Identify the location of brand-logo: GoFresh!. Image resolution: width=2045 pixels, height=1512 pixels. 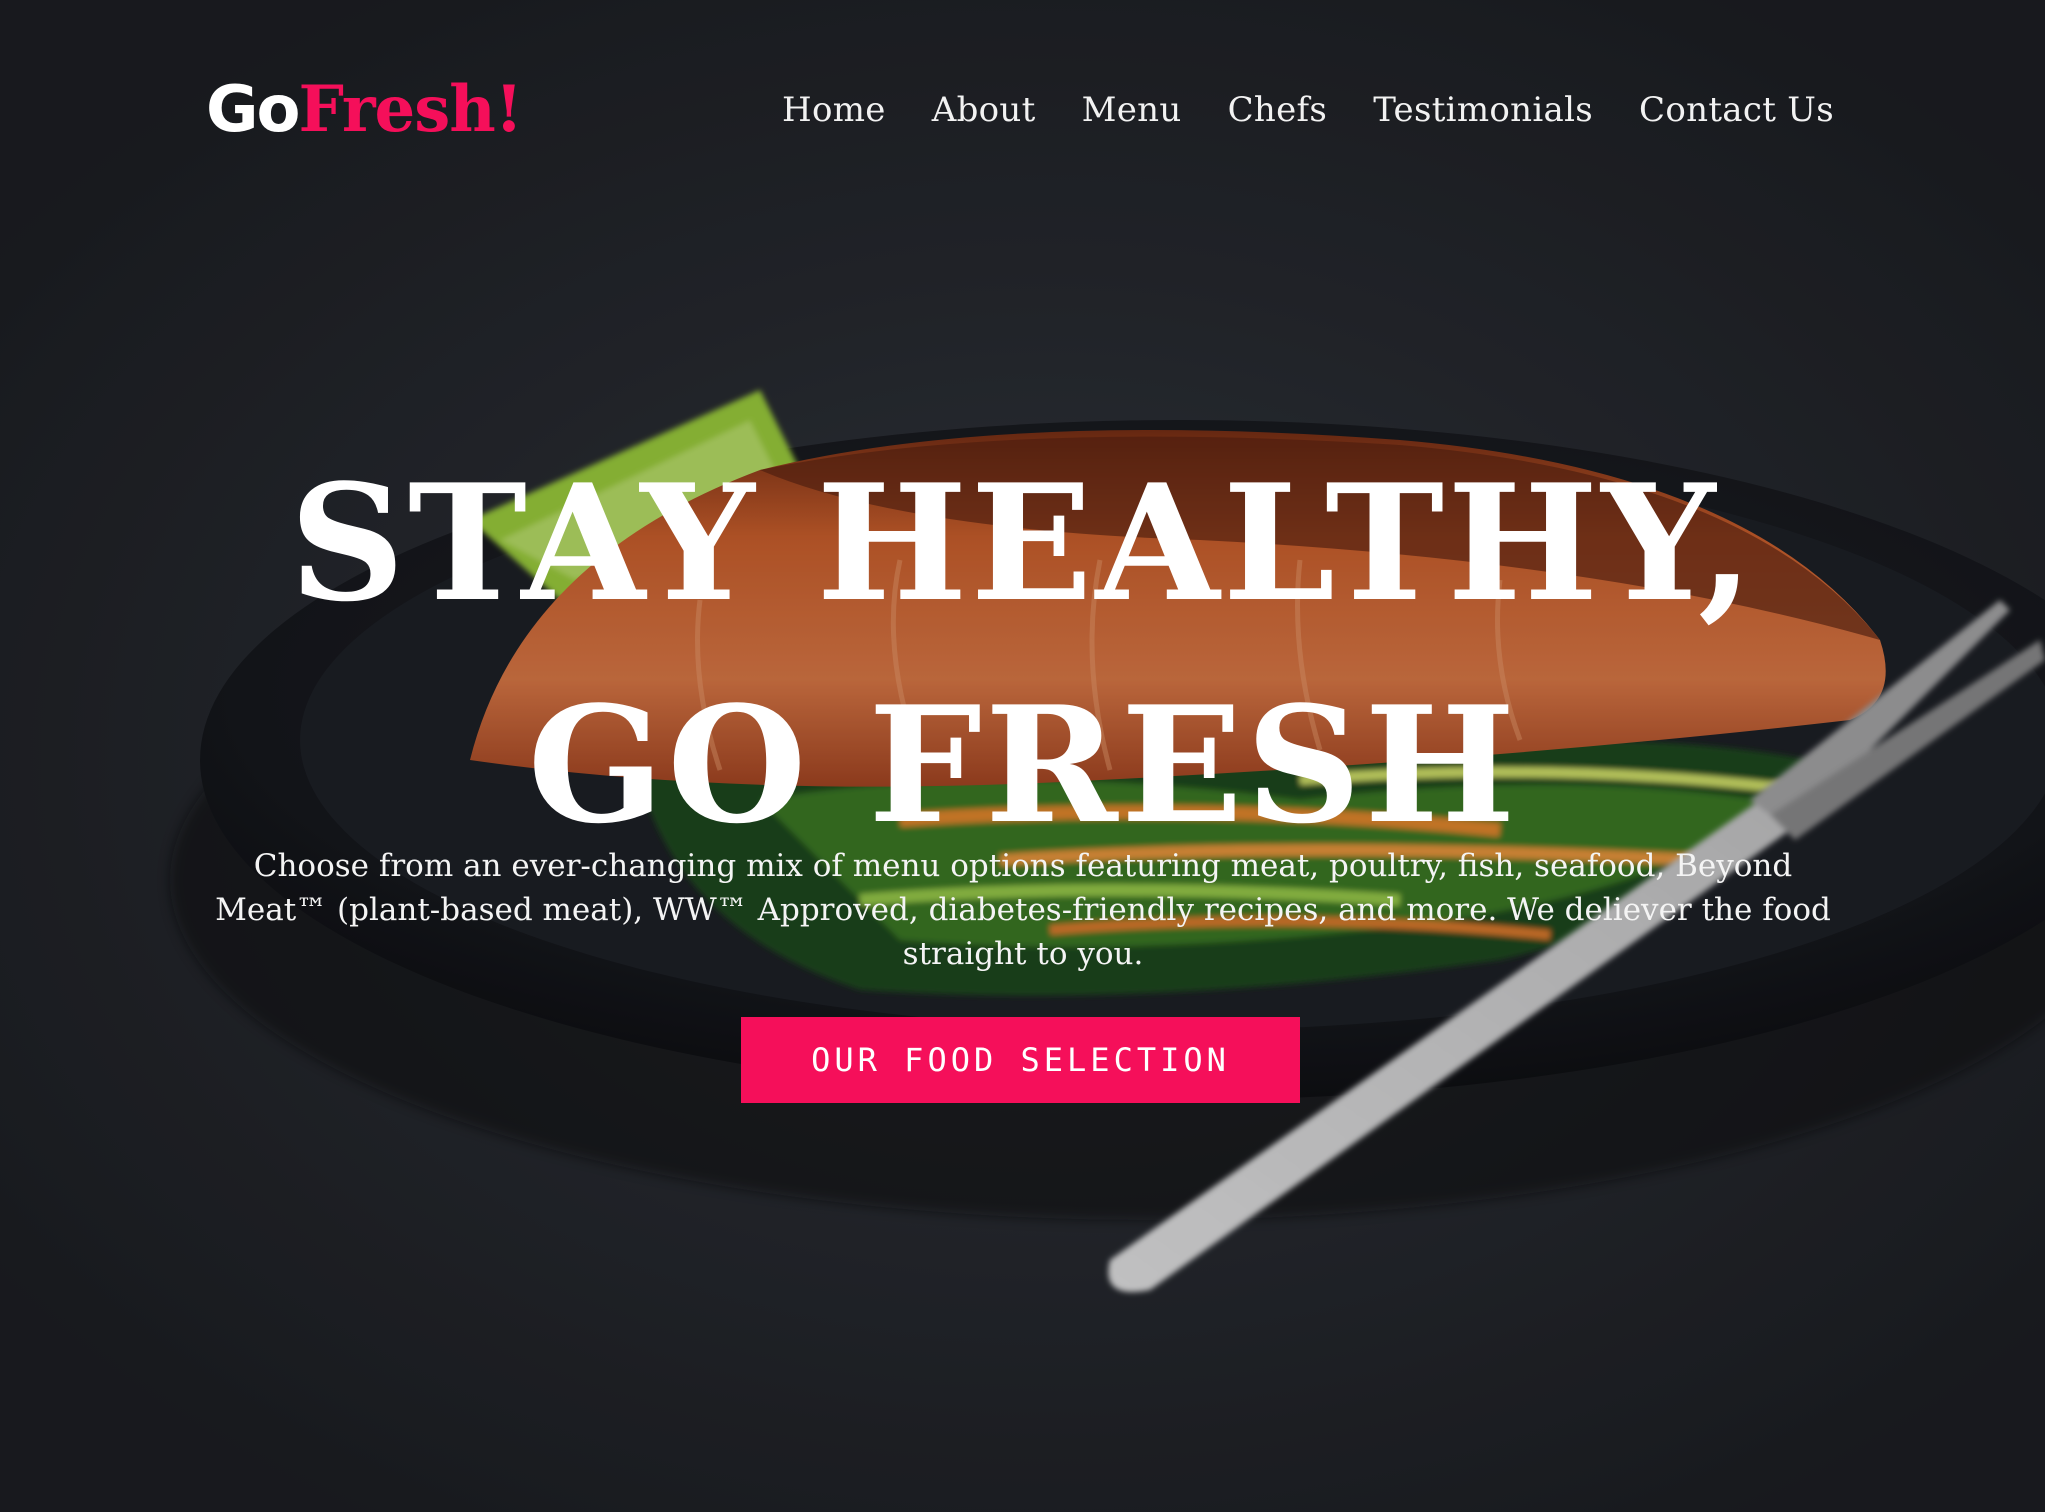
(364, 110).